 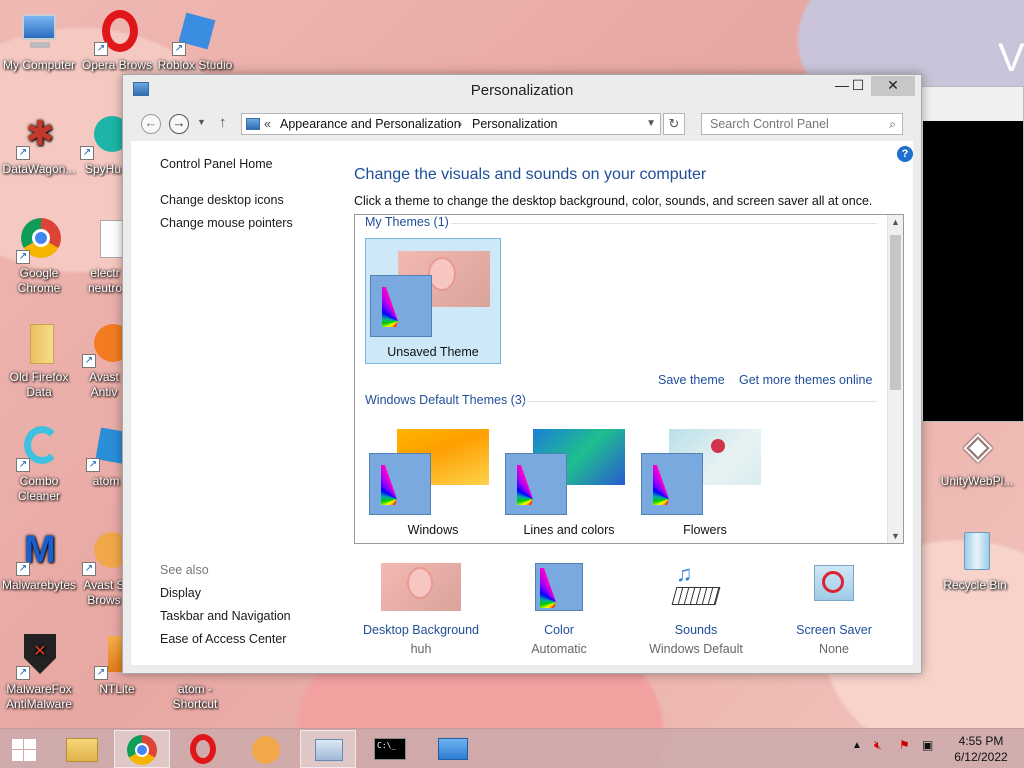 What do you see at coordinates (696, 649) in the screenshot?
I see `sounds-value: Windows Default` at bounding box center [696, 649].